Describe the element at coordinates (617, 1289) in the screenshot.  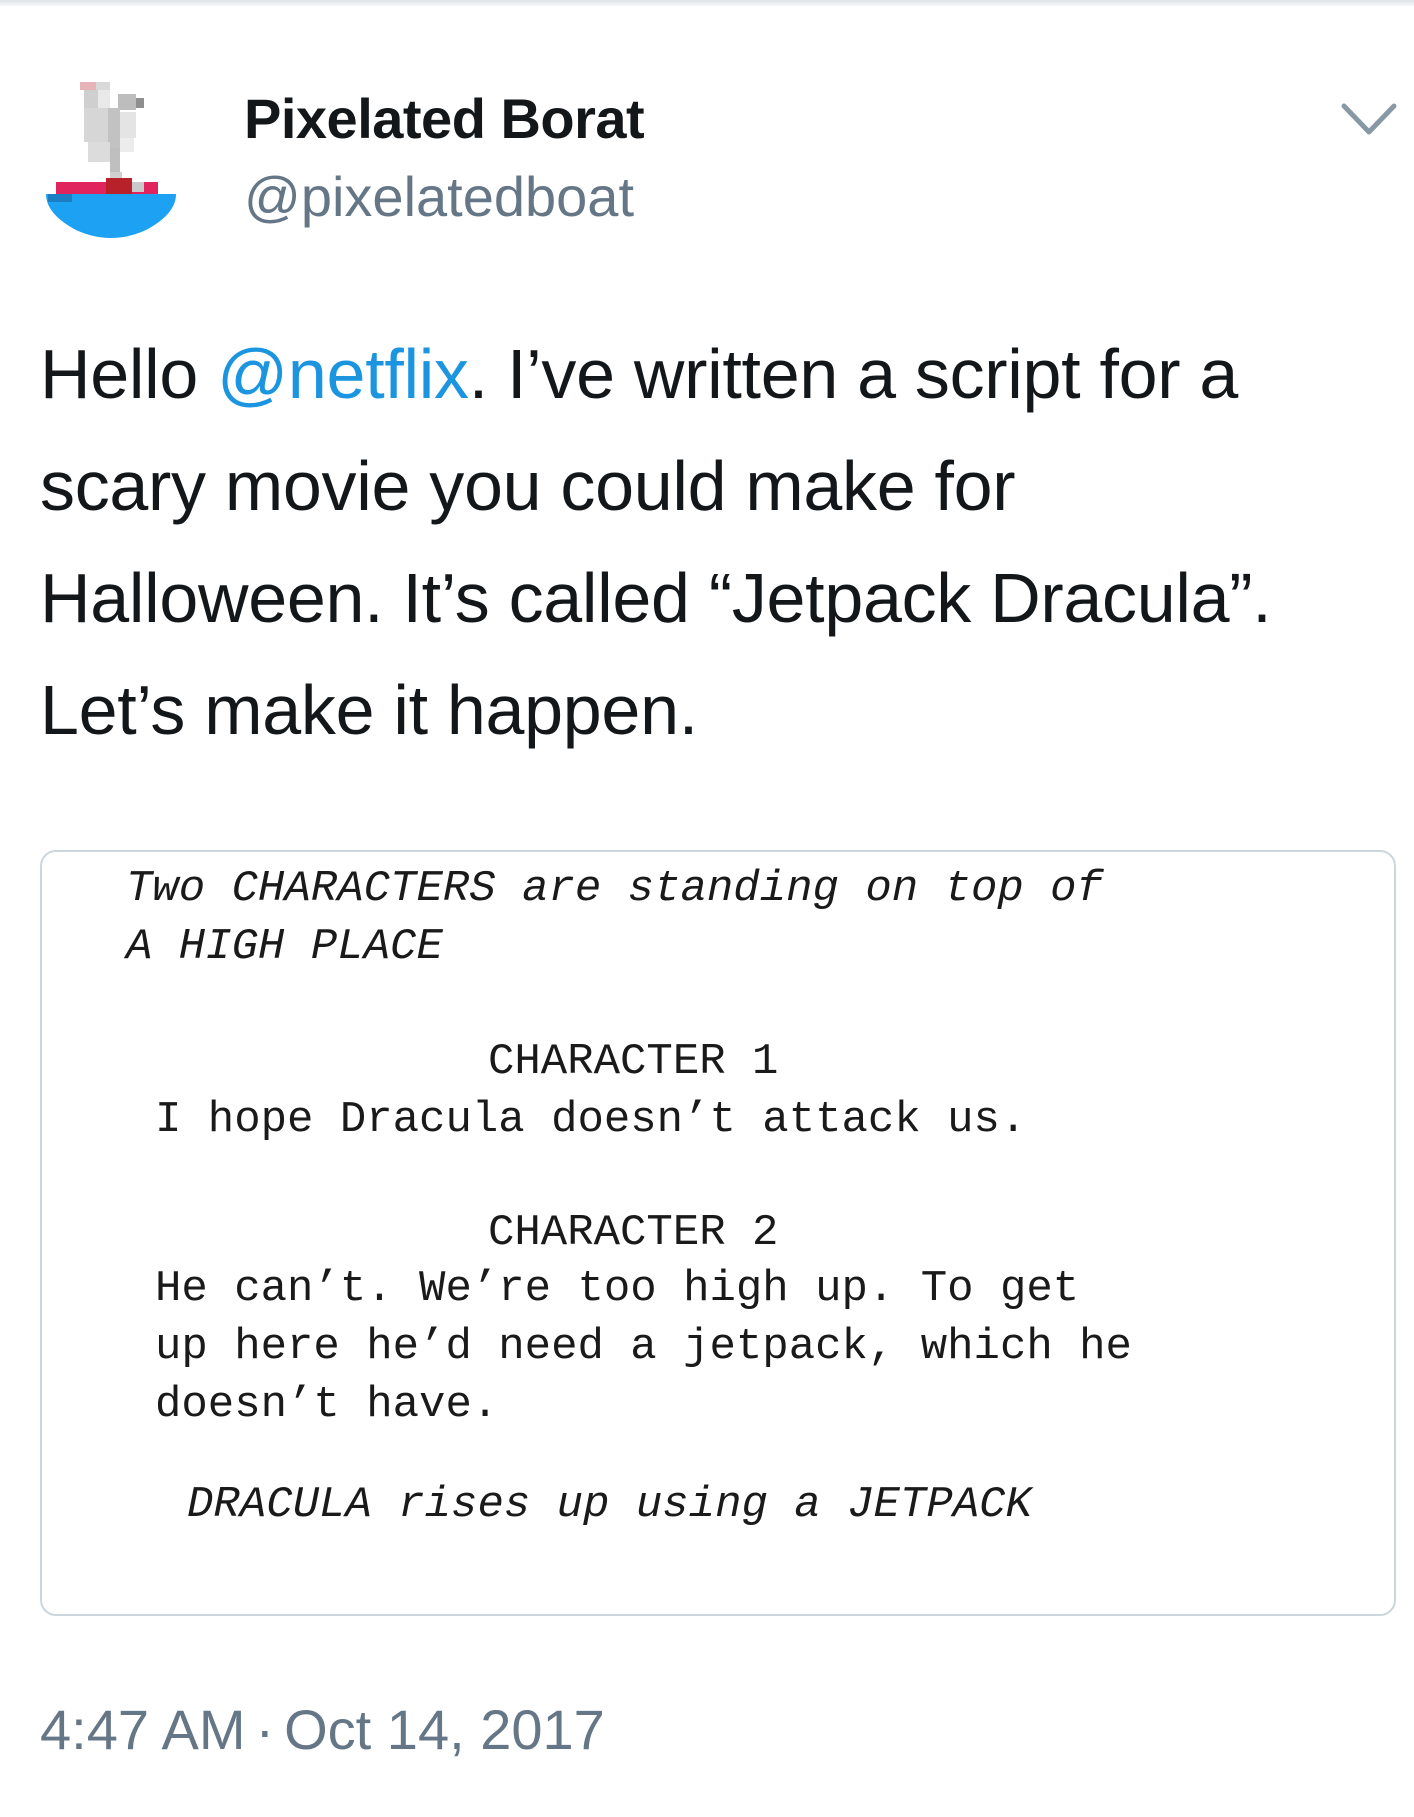
I see `script-line: He can’t. We’re too high up. To get` at that location.